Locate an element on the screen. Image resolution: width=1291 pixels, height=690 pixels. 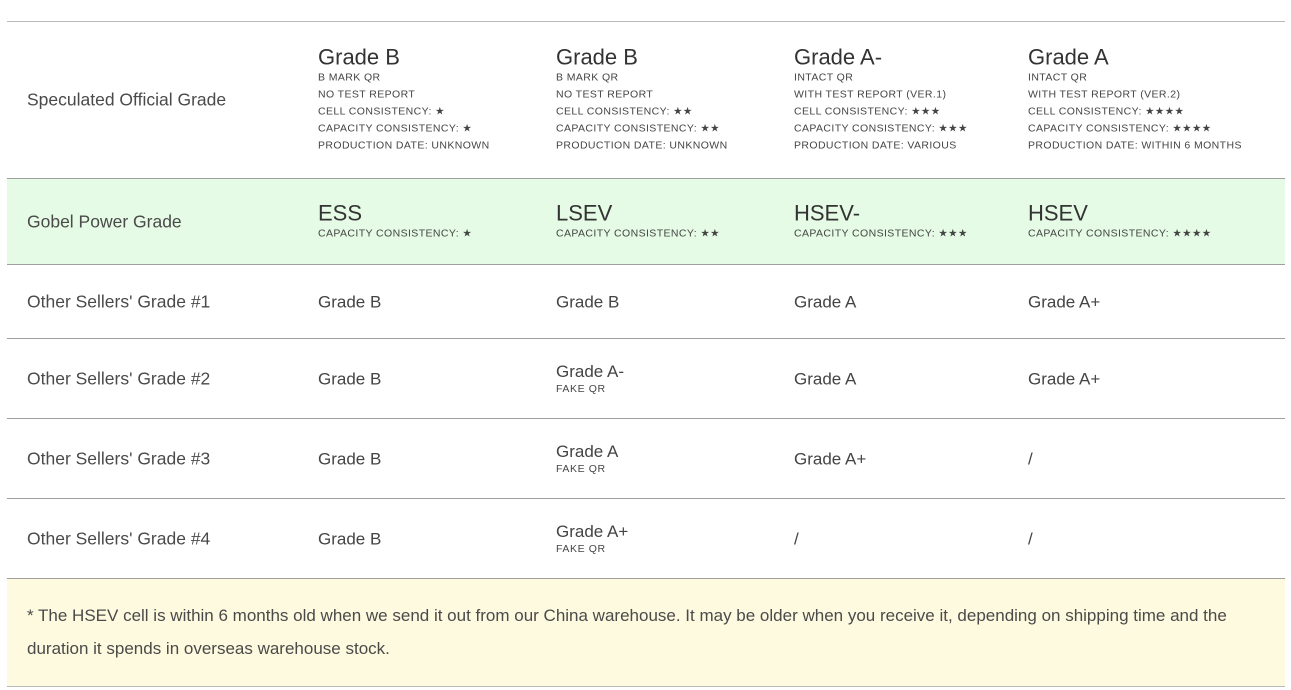
grade-title: HSEV is located at coordinates (1058, 212).